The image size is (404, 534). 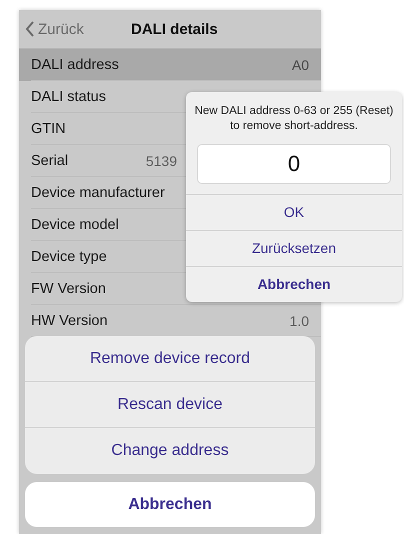 What do you see at coordinates (98, 193) in the screenshot?
I see `row-label: Device manufacturer` at bounding box center [98, 193].